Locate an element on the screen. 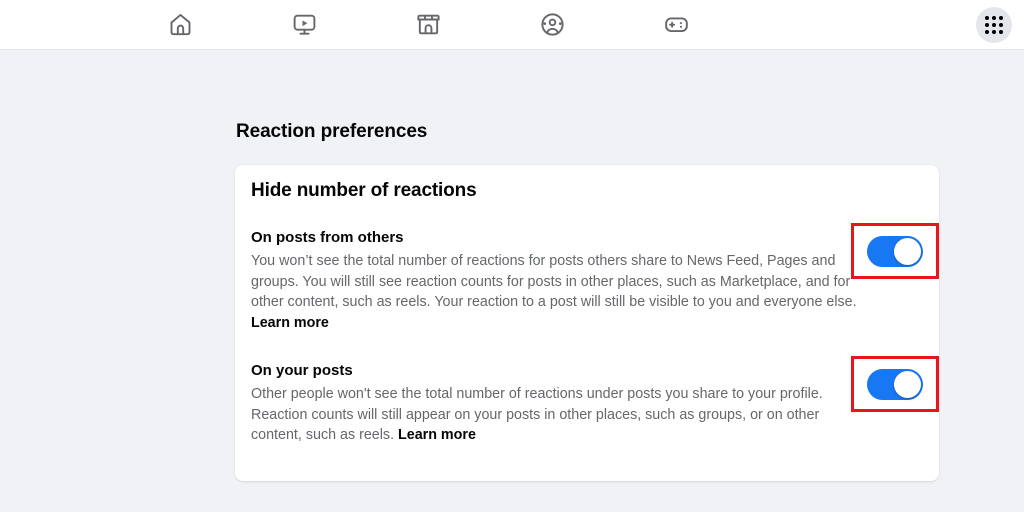  setting-label: On your posts is located at coordinates (302, 370).